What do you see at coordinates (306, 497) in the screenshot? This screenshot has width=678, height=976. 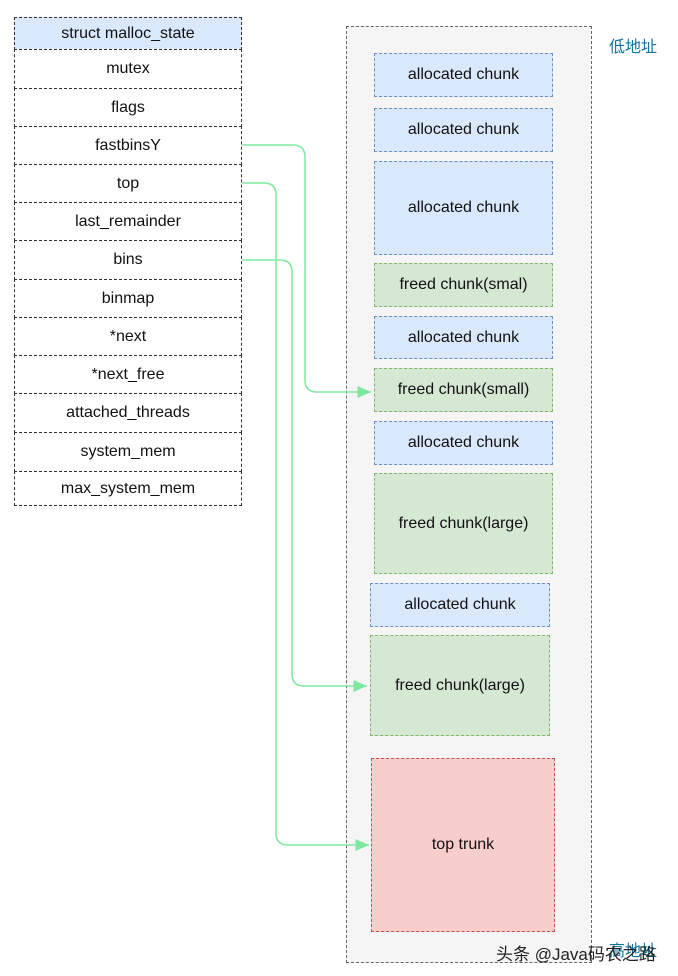 I see `pointer-arrows` at bounding box center [306, 497].